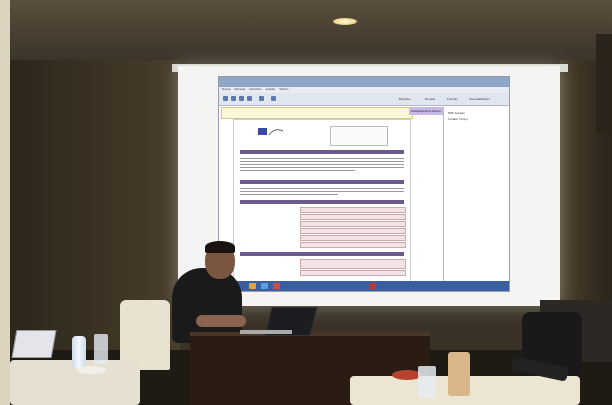  I want to click on menu-item: Dosya, so click(226, 89).